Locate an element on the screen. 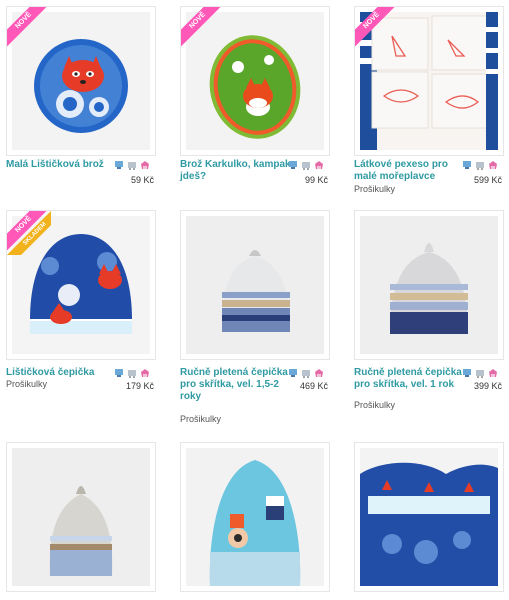 The image size is (509, 600). product-image: NOVĚ is located at coordinates (81, 81).